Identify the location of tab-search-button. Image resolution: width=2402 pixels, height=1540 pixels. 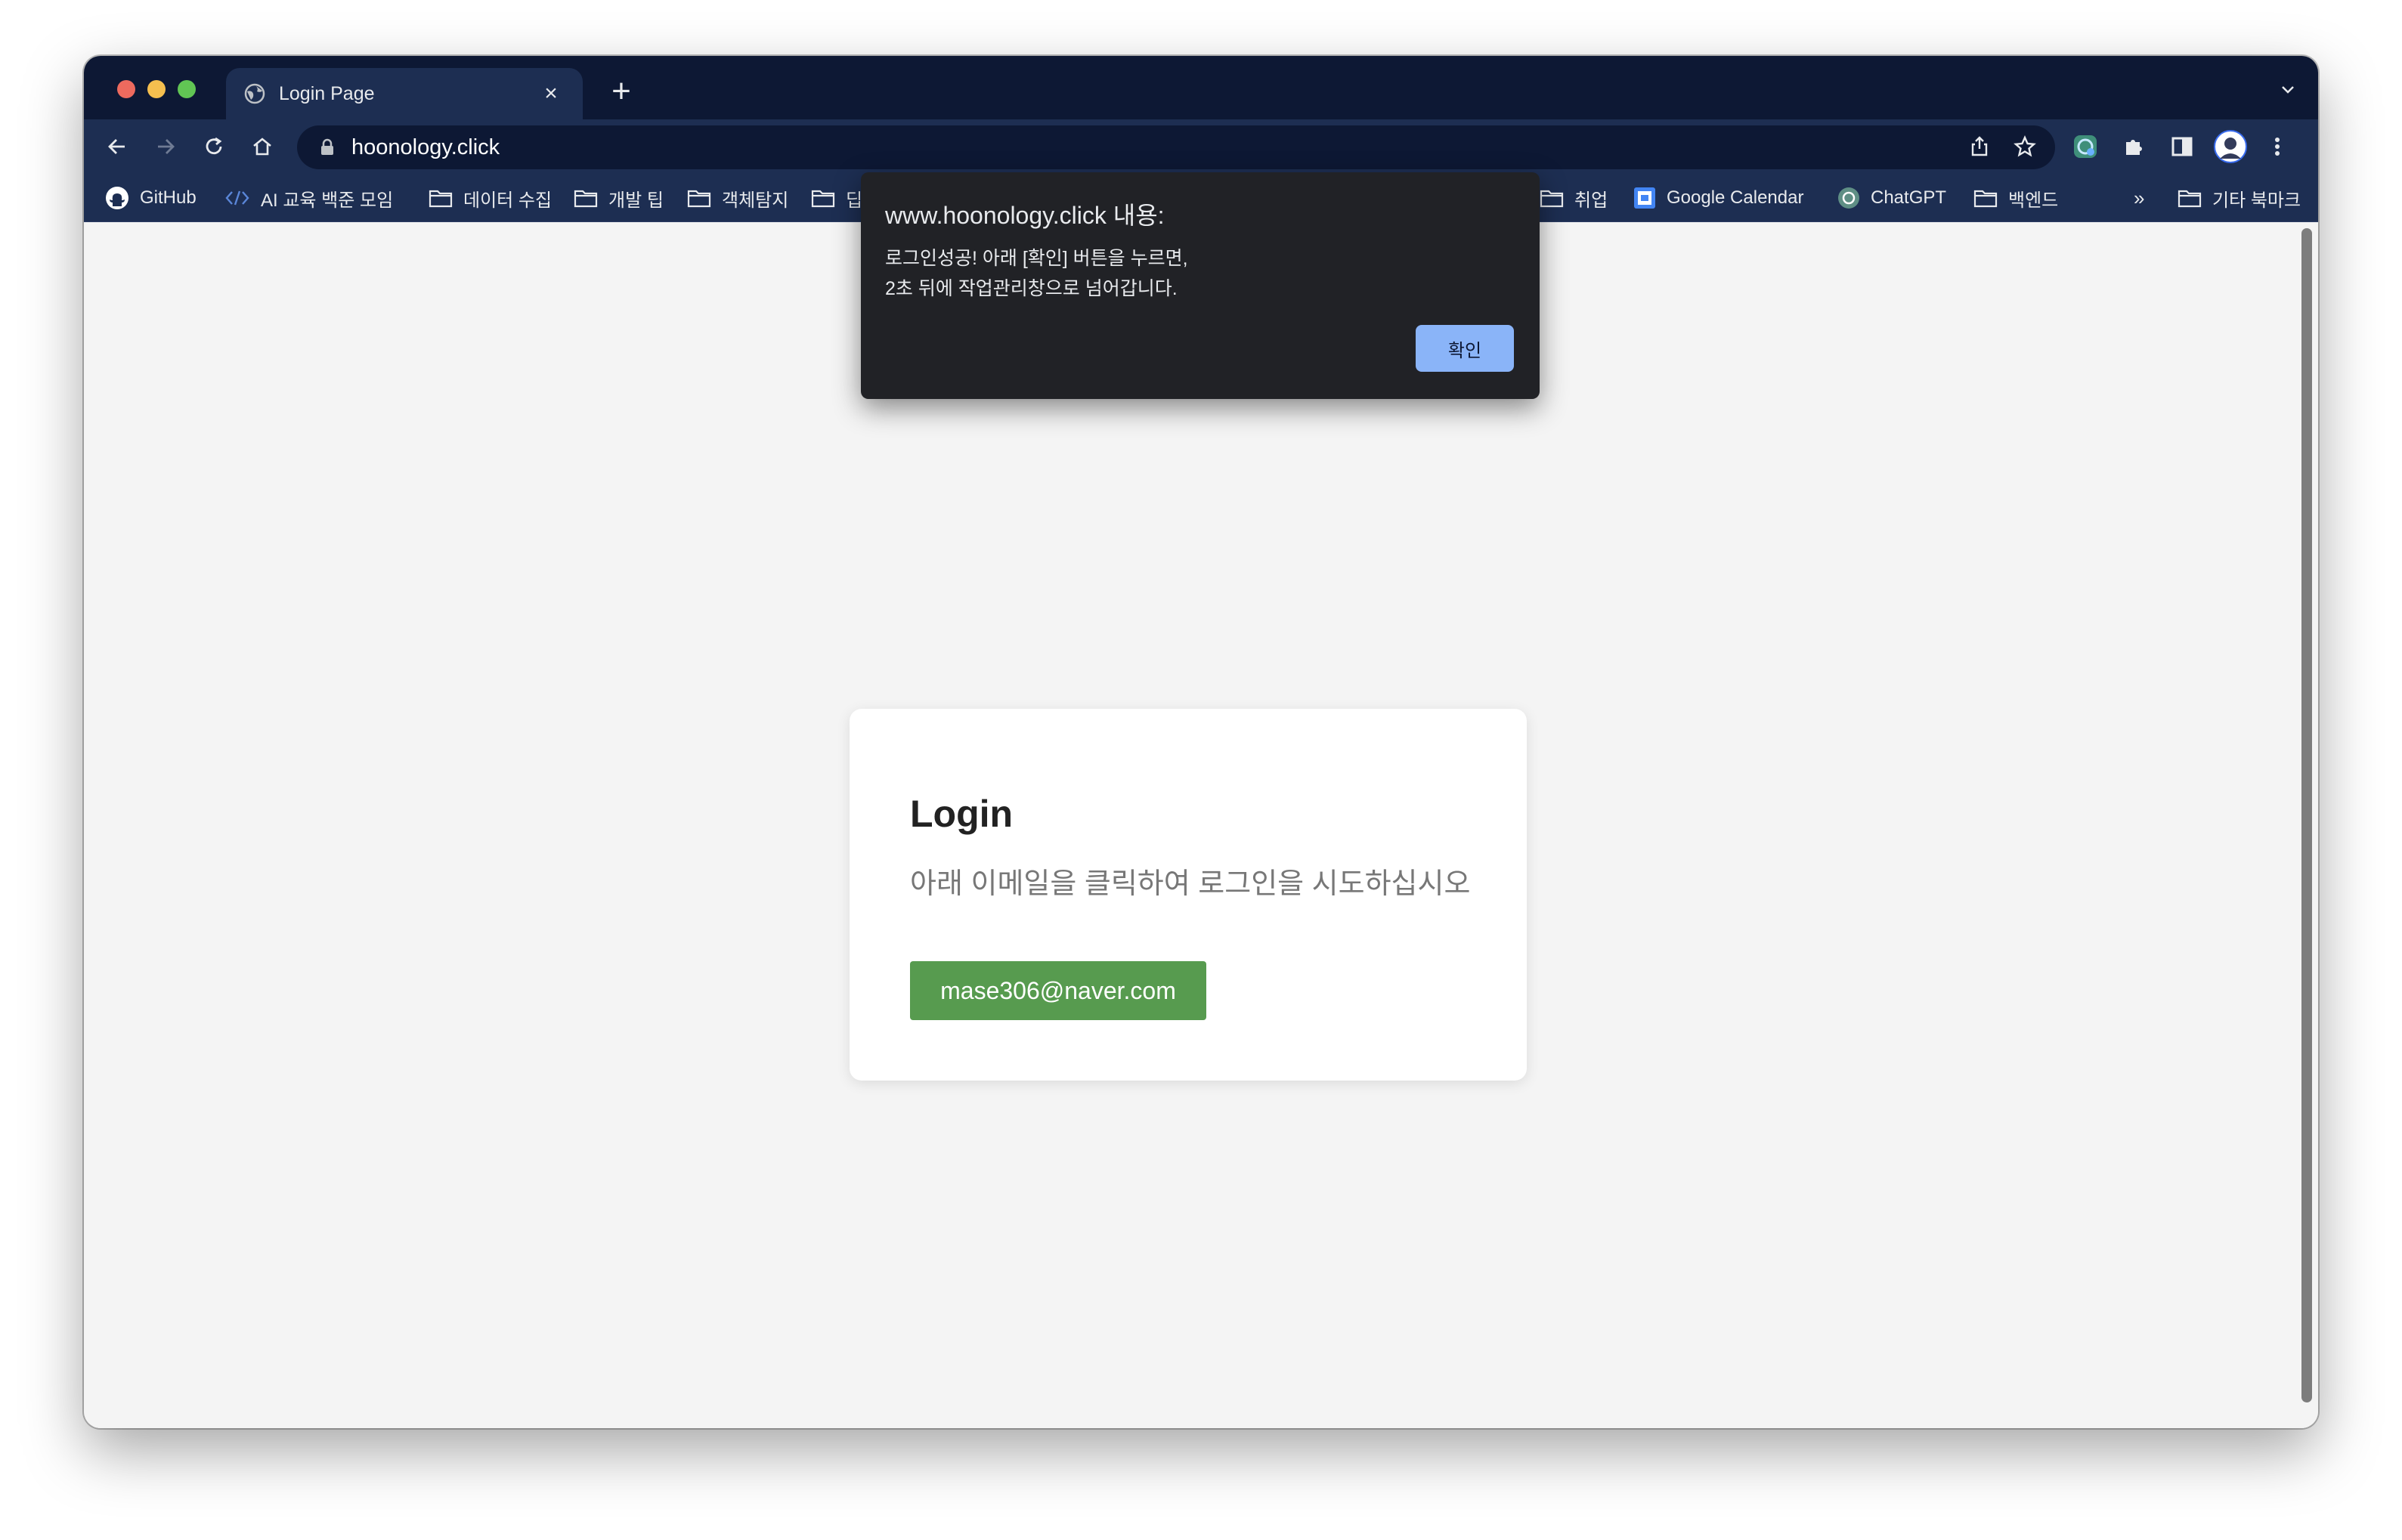
(2288, 91).